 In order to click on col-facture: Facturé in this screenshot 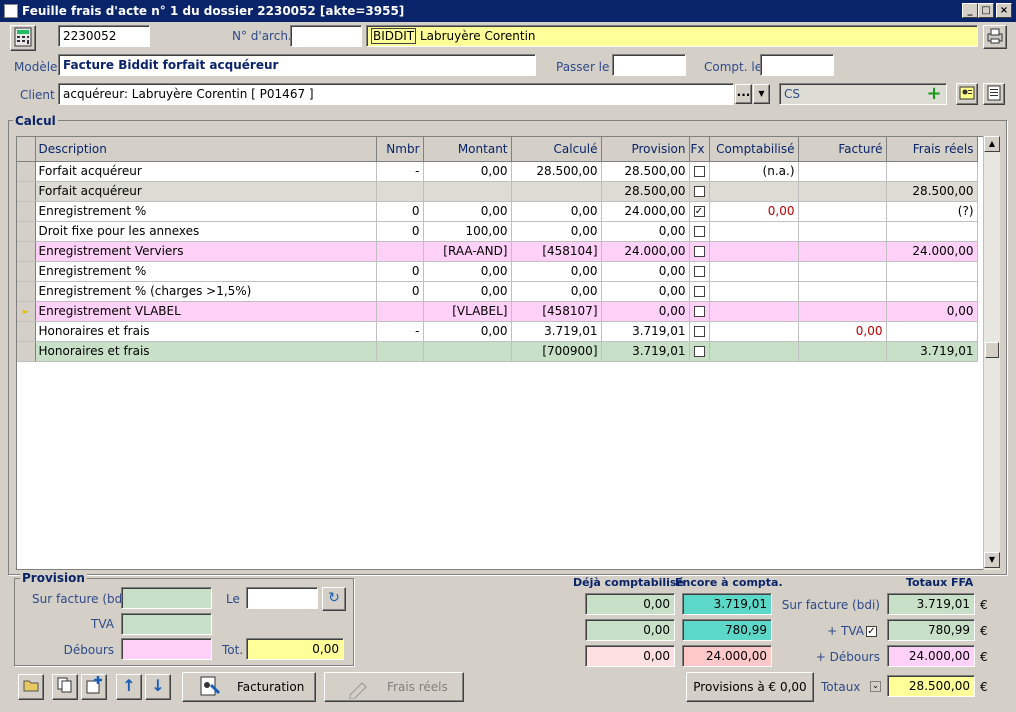, I will do `click(842, 149)`.